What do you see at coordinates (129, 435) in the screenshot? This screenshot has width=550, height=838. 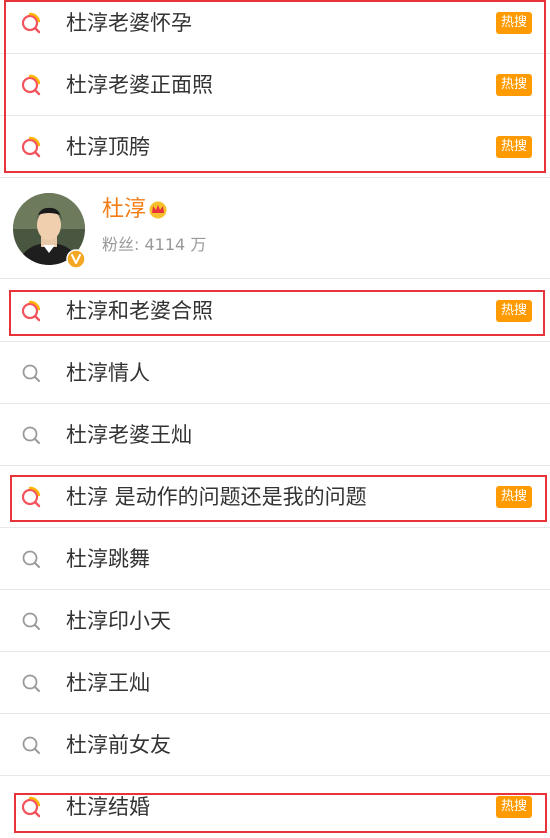 I see `suggestion-text: 杜淳老婆王灿` at bounding box center [129, 435].